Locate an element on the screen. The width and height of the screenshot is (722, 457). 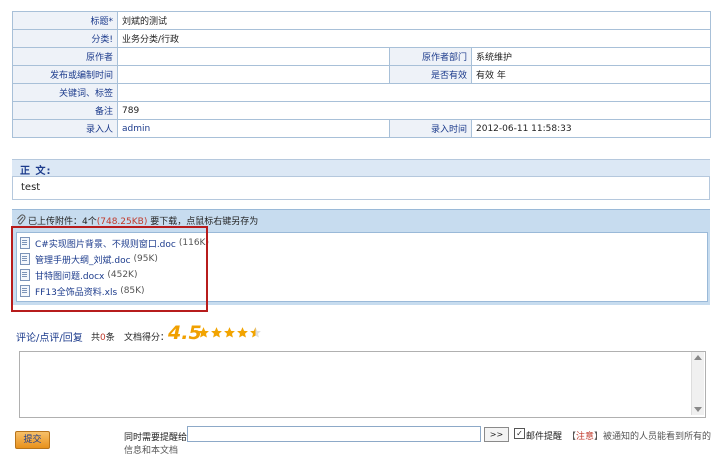
rating-stars is located at coordinates (229, 332).